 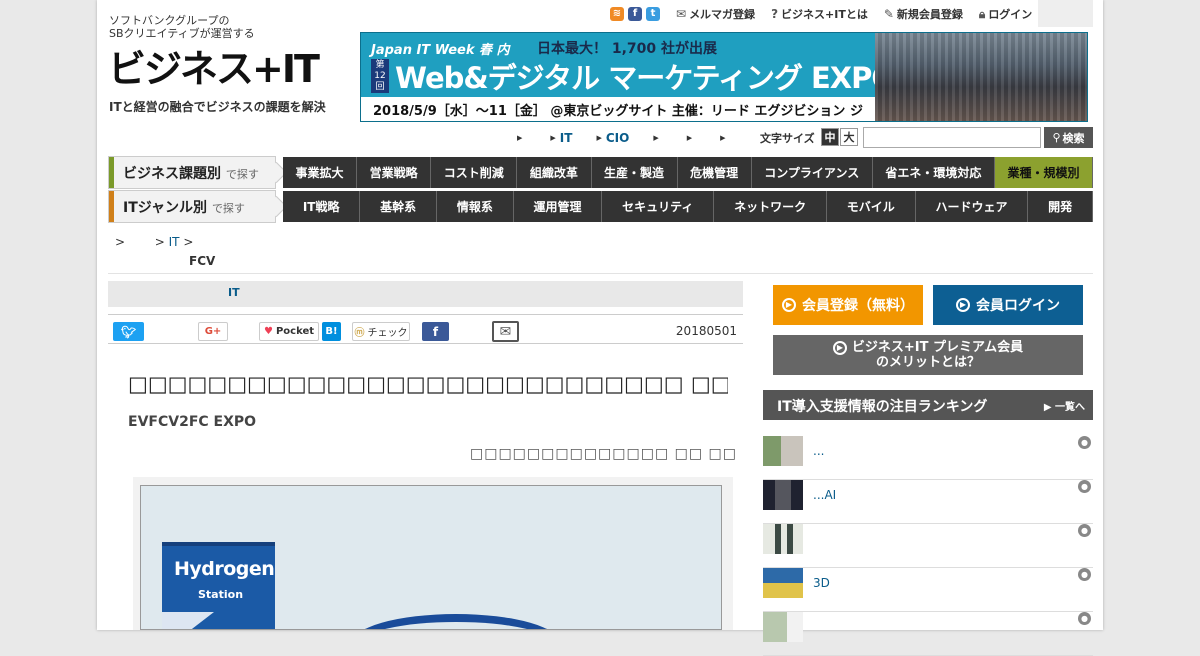 What do you see at coordinates (381, 331) in the screenshot?
I see `mixi-check-button: ⓜ チェック` at bounding box center [381, 331].